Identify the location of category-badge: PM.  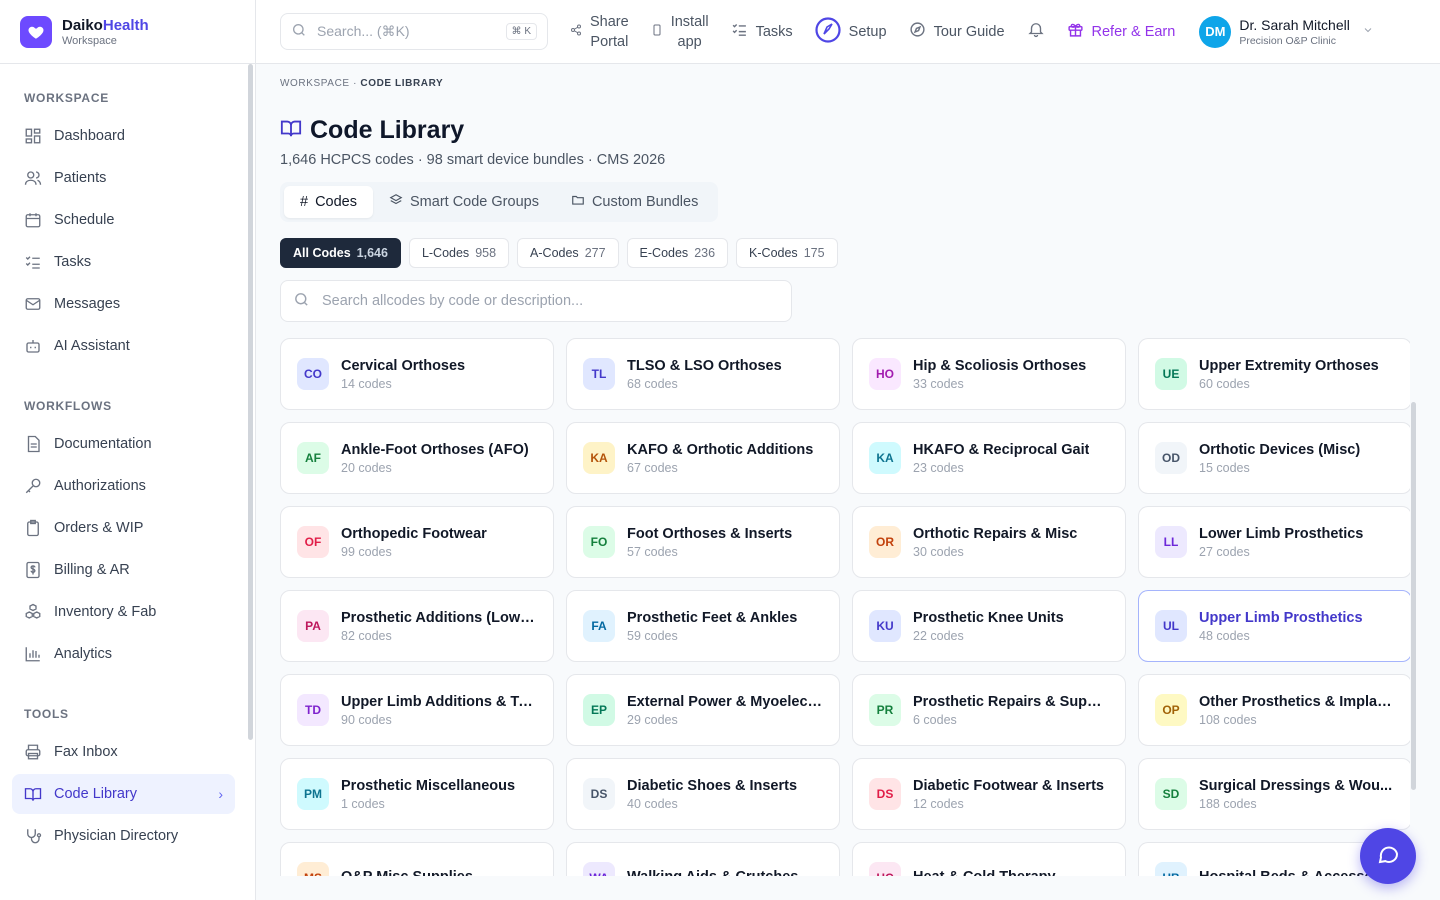
(313, 794).